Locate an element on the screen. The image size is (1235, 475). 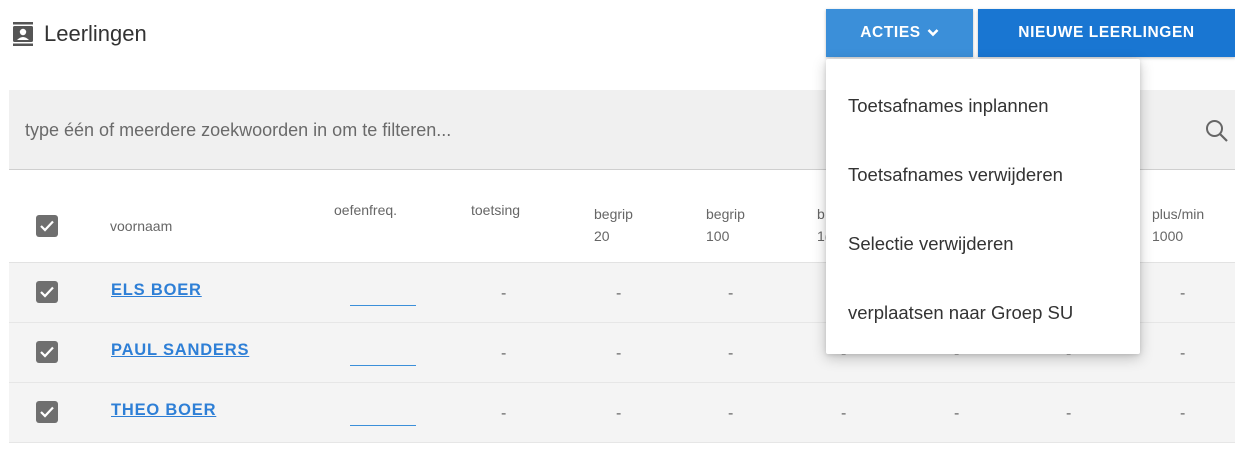
acties-label: ACTIES is located at coordinates (890, 32).